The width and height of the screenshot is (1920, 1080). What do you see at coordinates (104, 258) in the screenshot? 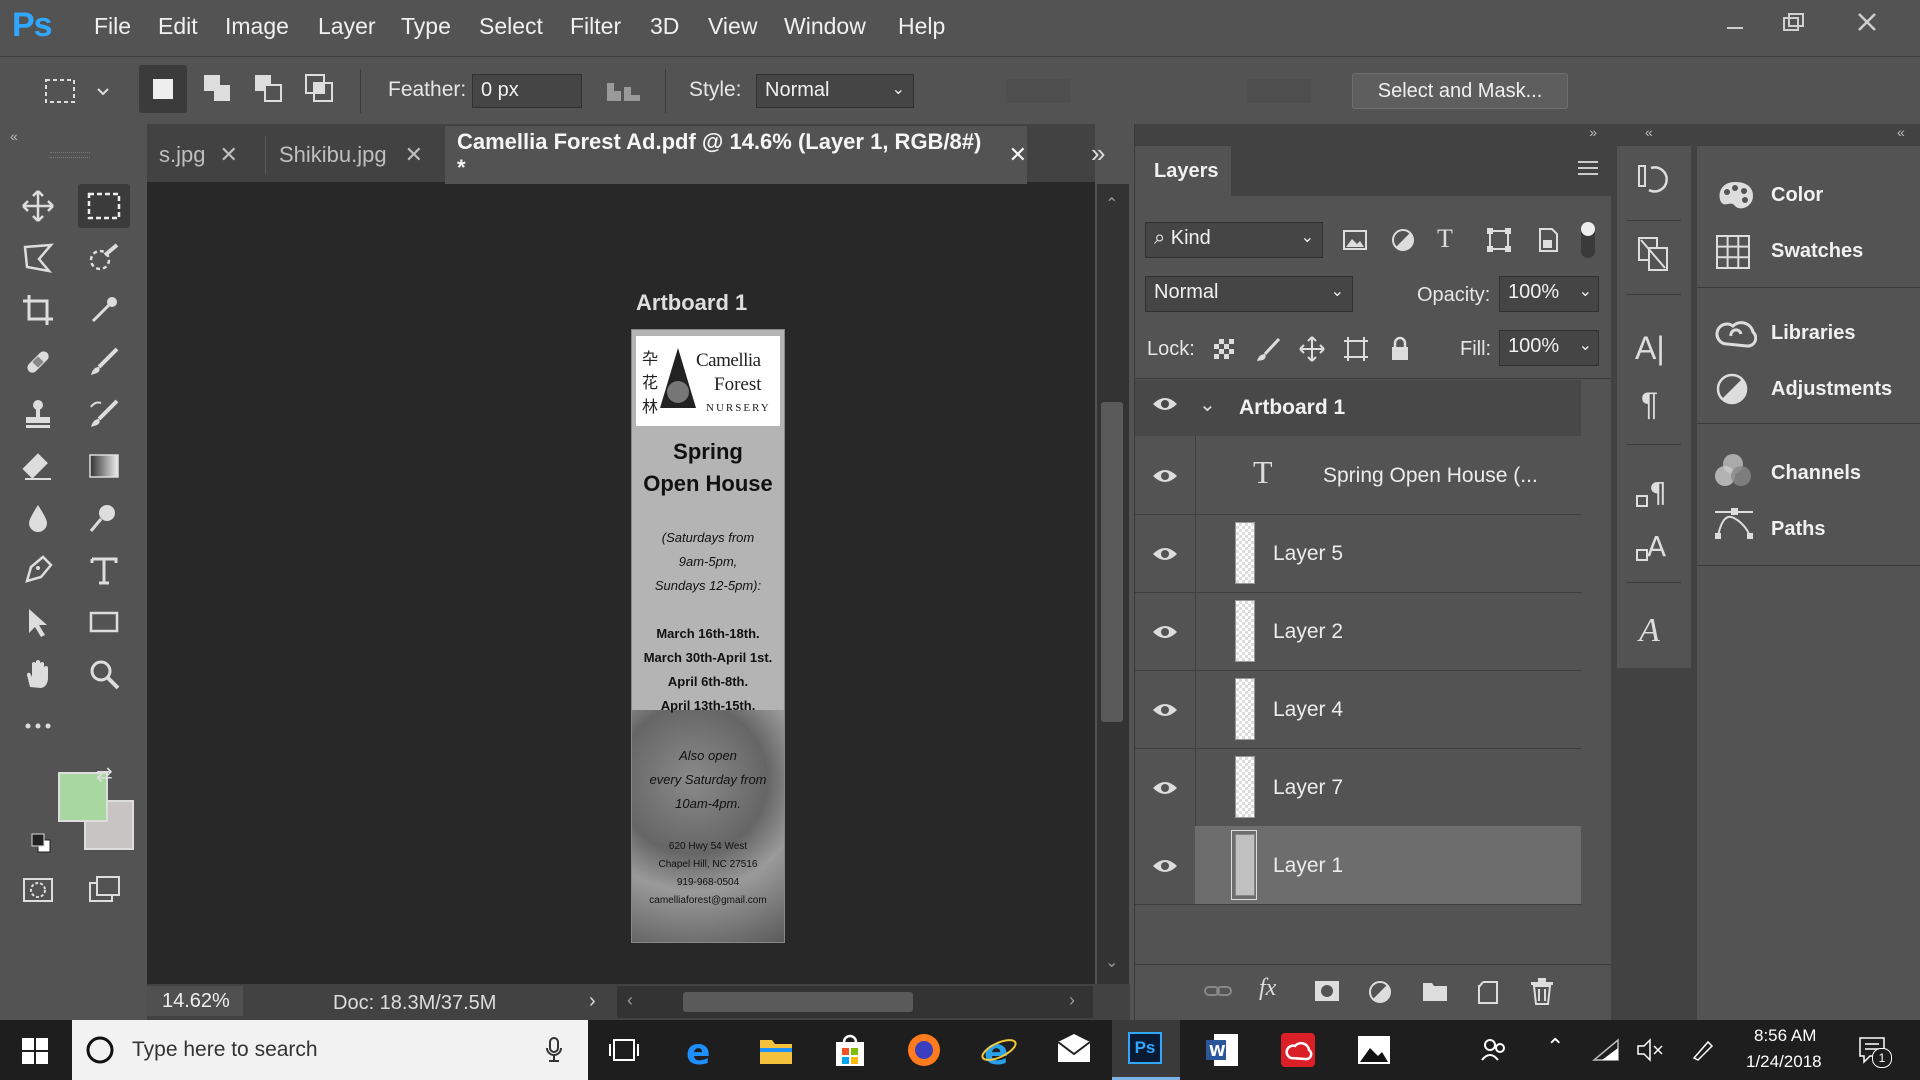
I see `quick-selection-tool` at bounding box center [104, 258].